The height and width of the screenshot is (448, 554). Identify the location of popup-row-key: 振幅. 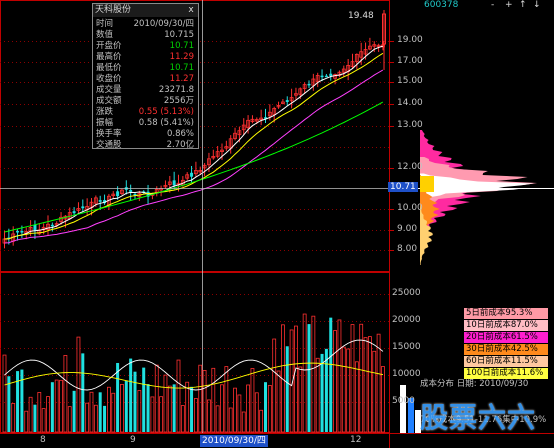
(105, 123).